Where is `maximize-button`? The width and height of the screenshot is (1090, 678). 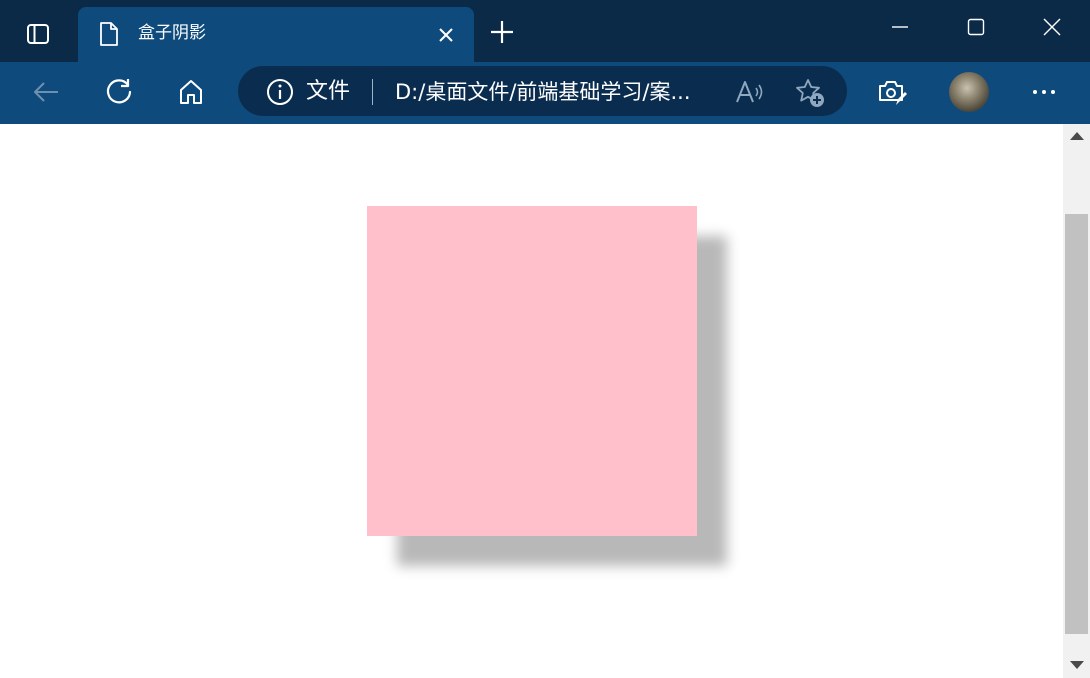
maximize-button is located at coordinates (976, 27).